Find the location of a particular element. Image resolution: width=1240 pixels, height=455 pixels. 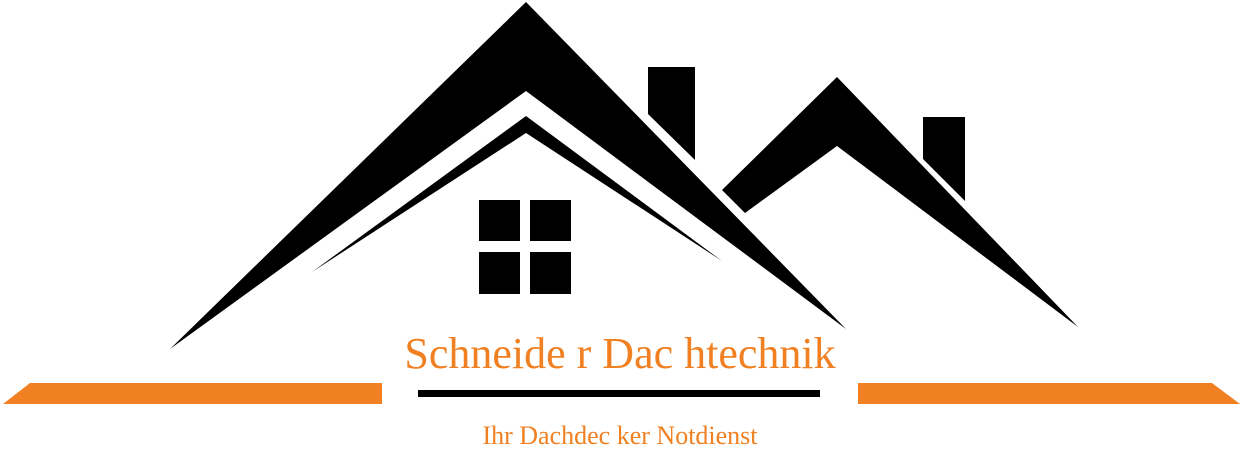

window-pane-top-right is located at coordinates (550, 220).